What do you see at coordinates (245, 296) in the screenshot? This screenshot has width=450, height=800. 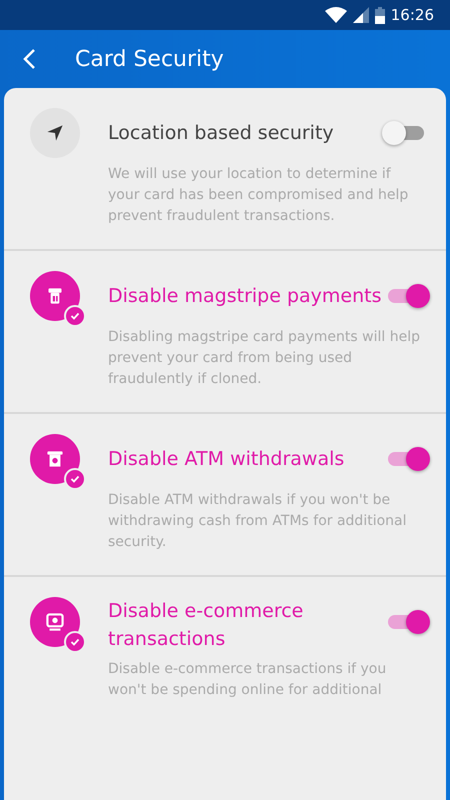 I see `setting-title: Disable magstripe payments` at bounding box center [245, 296].